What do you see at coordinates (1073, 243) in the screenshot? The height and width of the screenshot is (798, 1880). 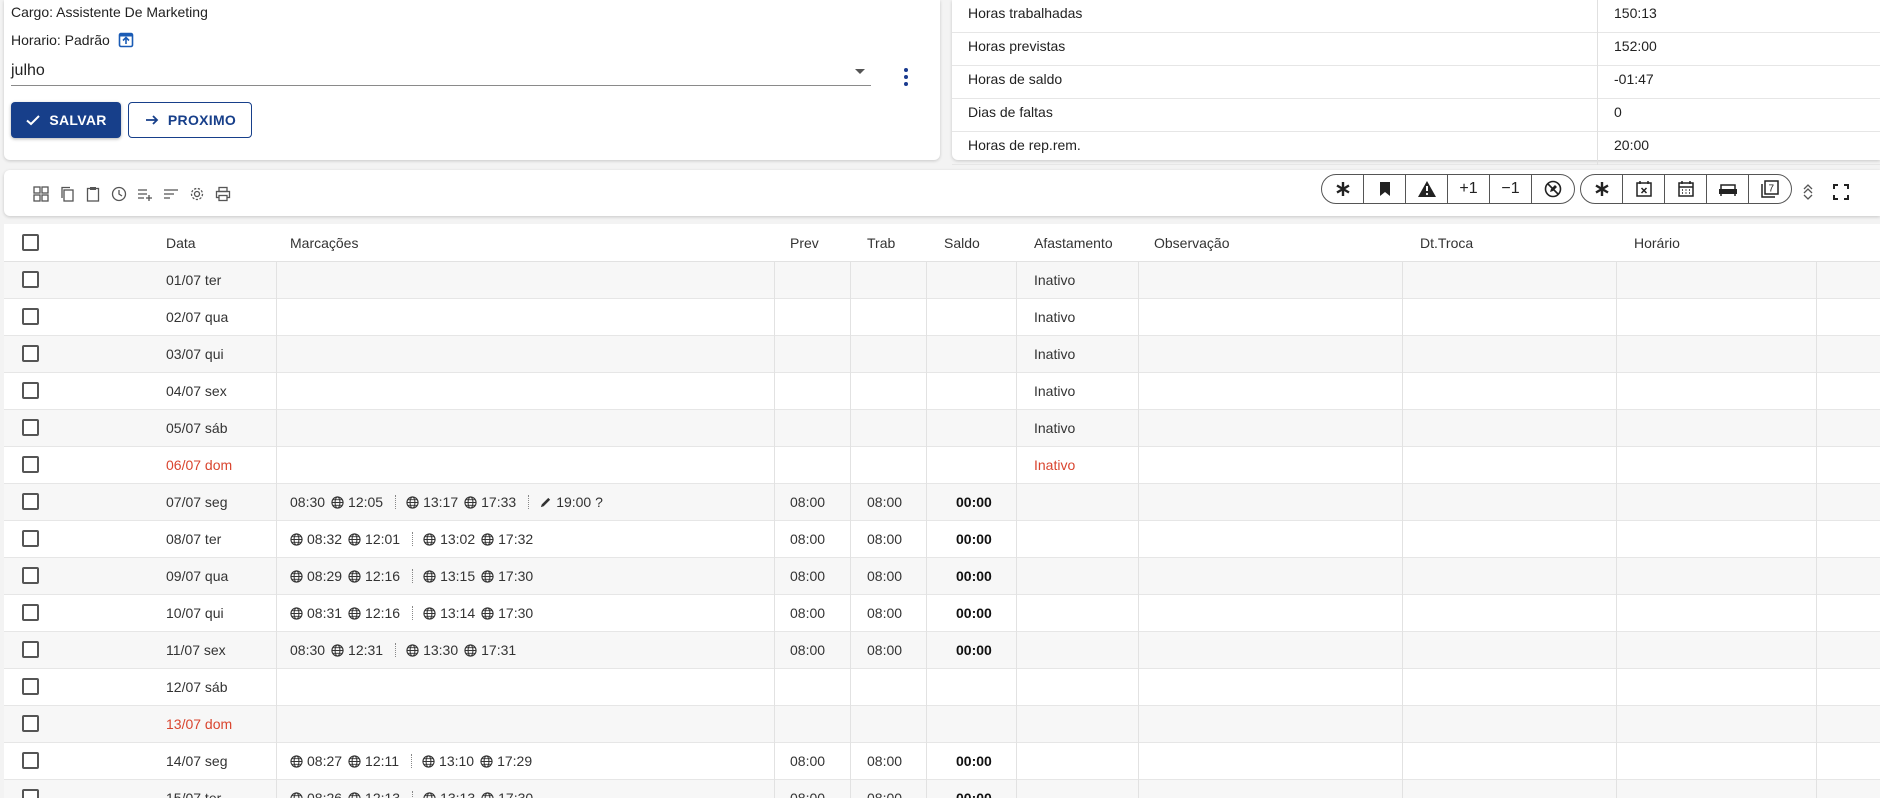 I see `col-afastamento: Afastamento` at bounding box center [1073, 243].